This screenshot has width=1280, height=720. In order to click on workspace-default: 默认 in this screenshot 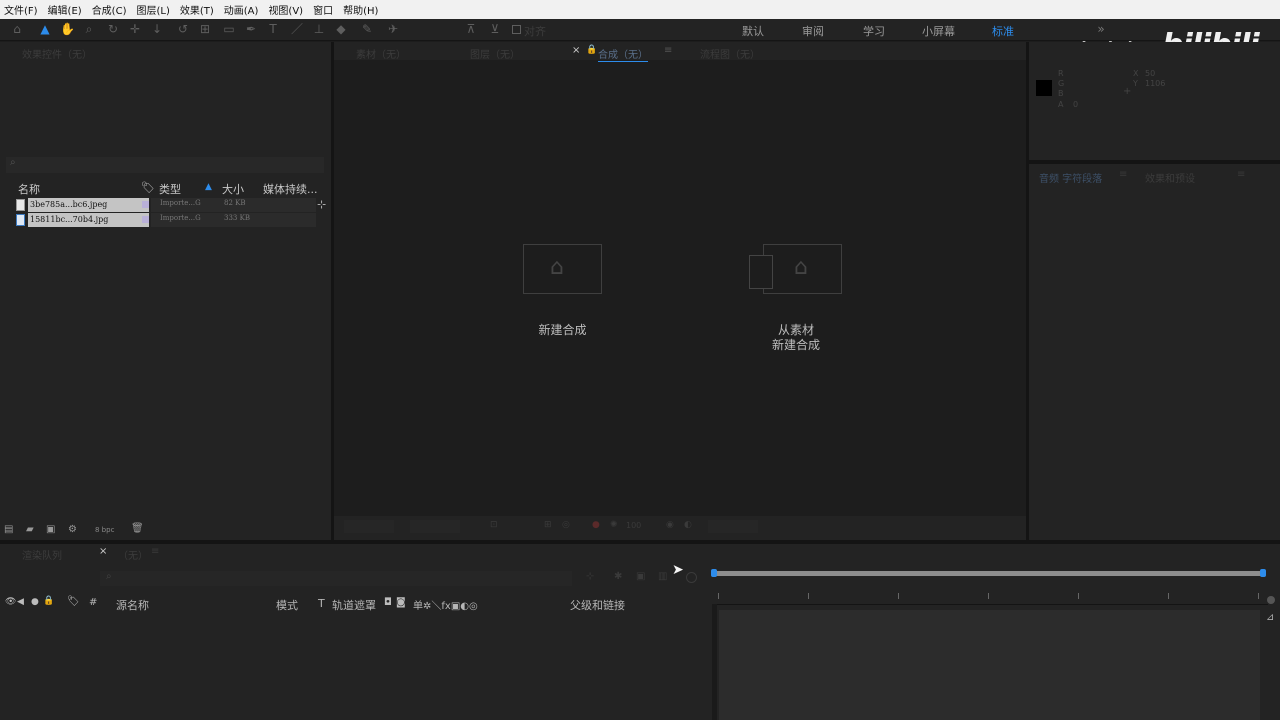, I will do `click(753, 31)`.